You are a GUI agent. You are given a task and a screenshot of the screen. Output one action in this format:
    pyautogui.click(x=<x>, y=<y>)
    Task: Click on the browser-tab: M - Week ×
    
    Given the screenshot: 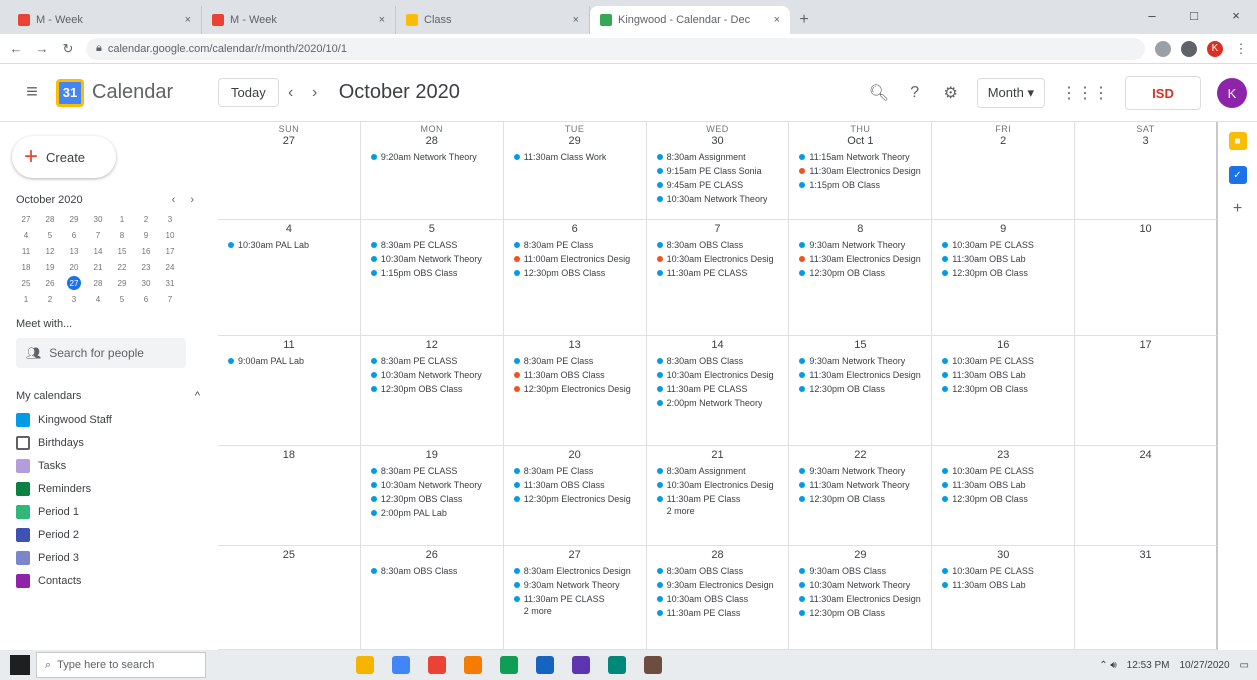 What is the action you would take?
    pyautogui.click(x=105, y=20)
    